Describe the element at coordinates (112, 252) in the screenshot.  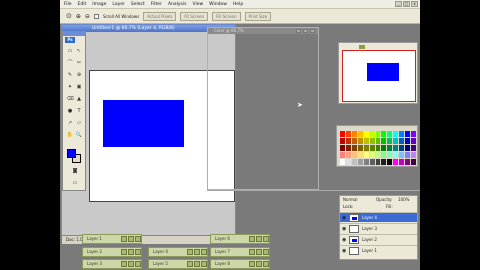
I see `minimized-window: Layer 2` at that location.